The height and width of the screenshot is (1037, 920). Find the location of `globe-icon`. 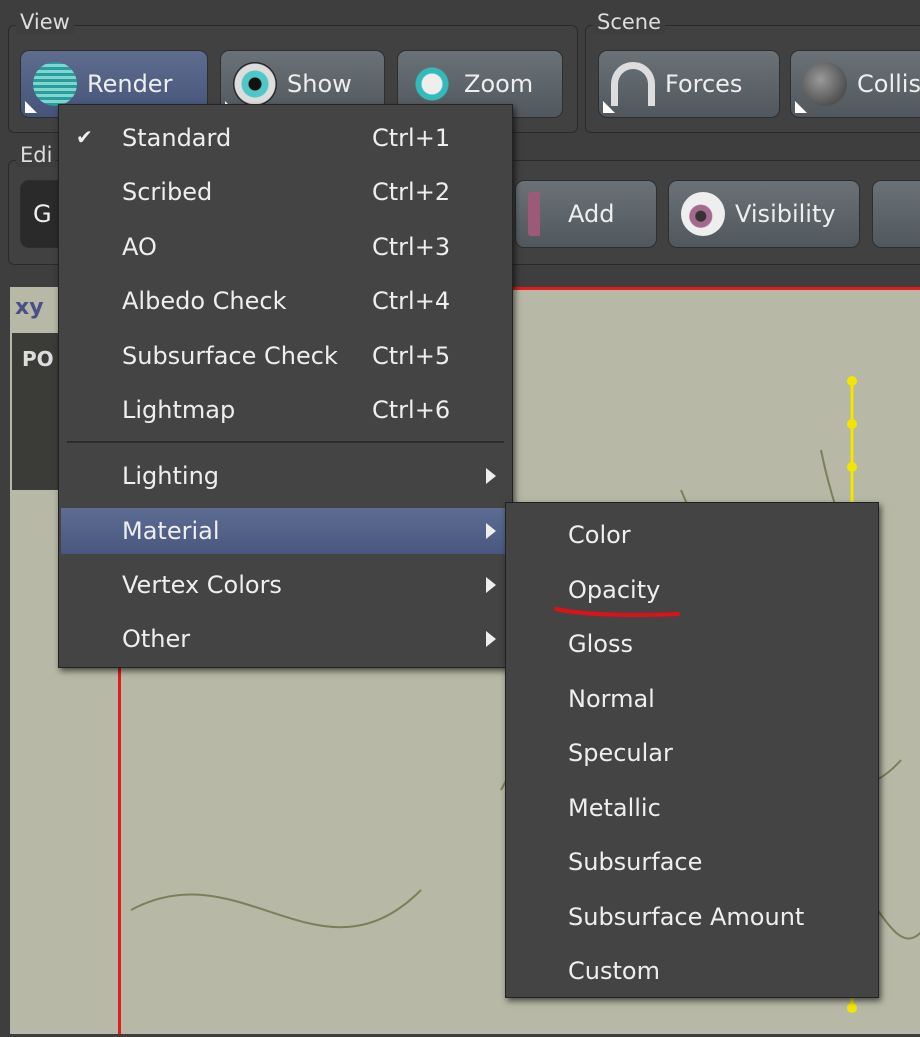

globe-icon is located at coordinates (55, 84).